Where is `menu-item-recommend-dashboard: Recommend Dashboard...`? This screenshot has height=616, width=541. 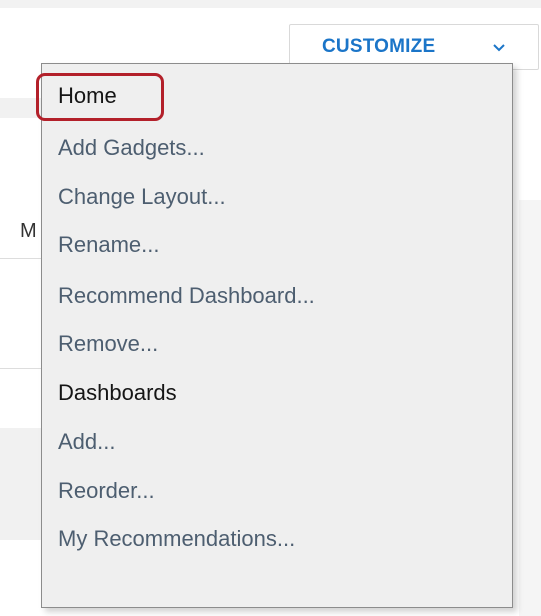 menu-item-recommend-dashboard: Recommend Dashboard... is located at coordinates (186, 296).